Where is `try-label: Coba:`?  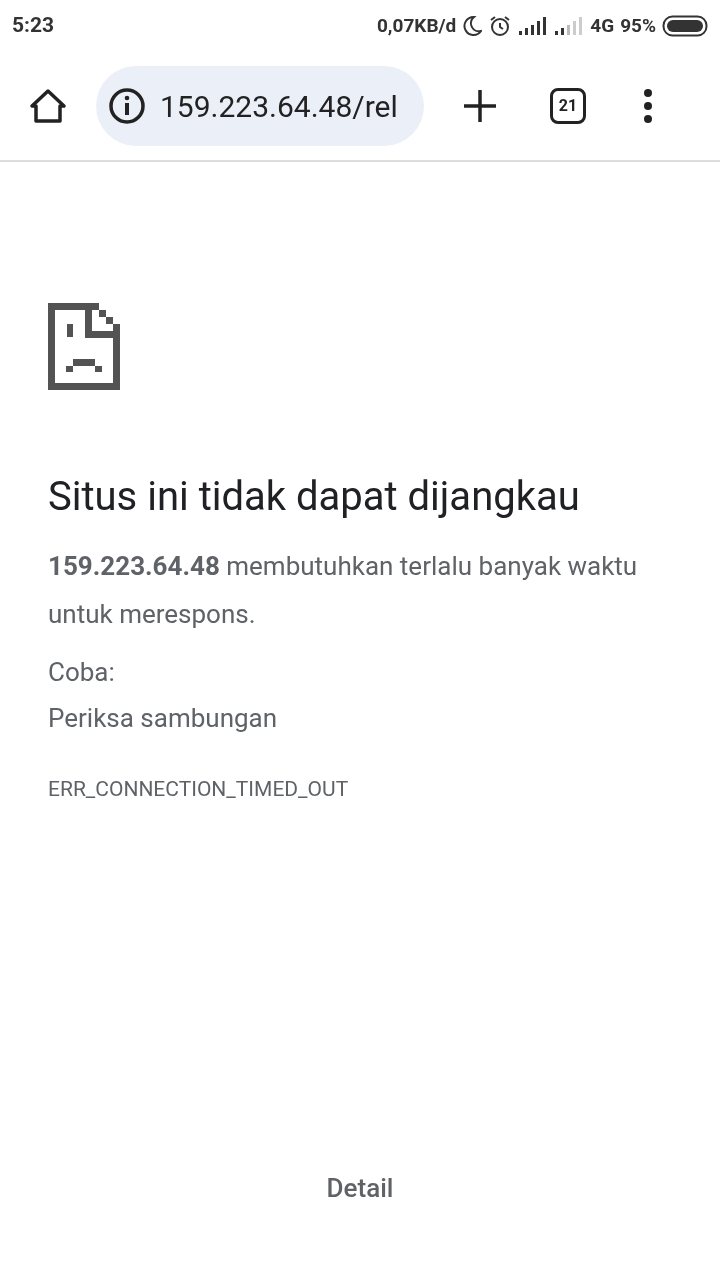
try-label: Coba: is located at coordinates (82, 672).